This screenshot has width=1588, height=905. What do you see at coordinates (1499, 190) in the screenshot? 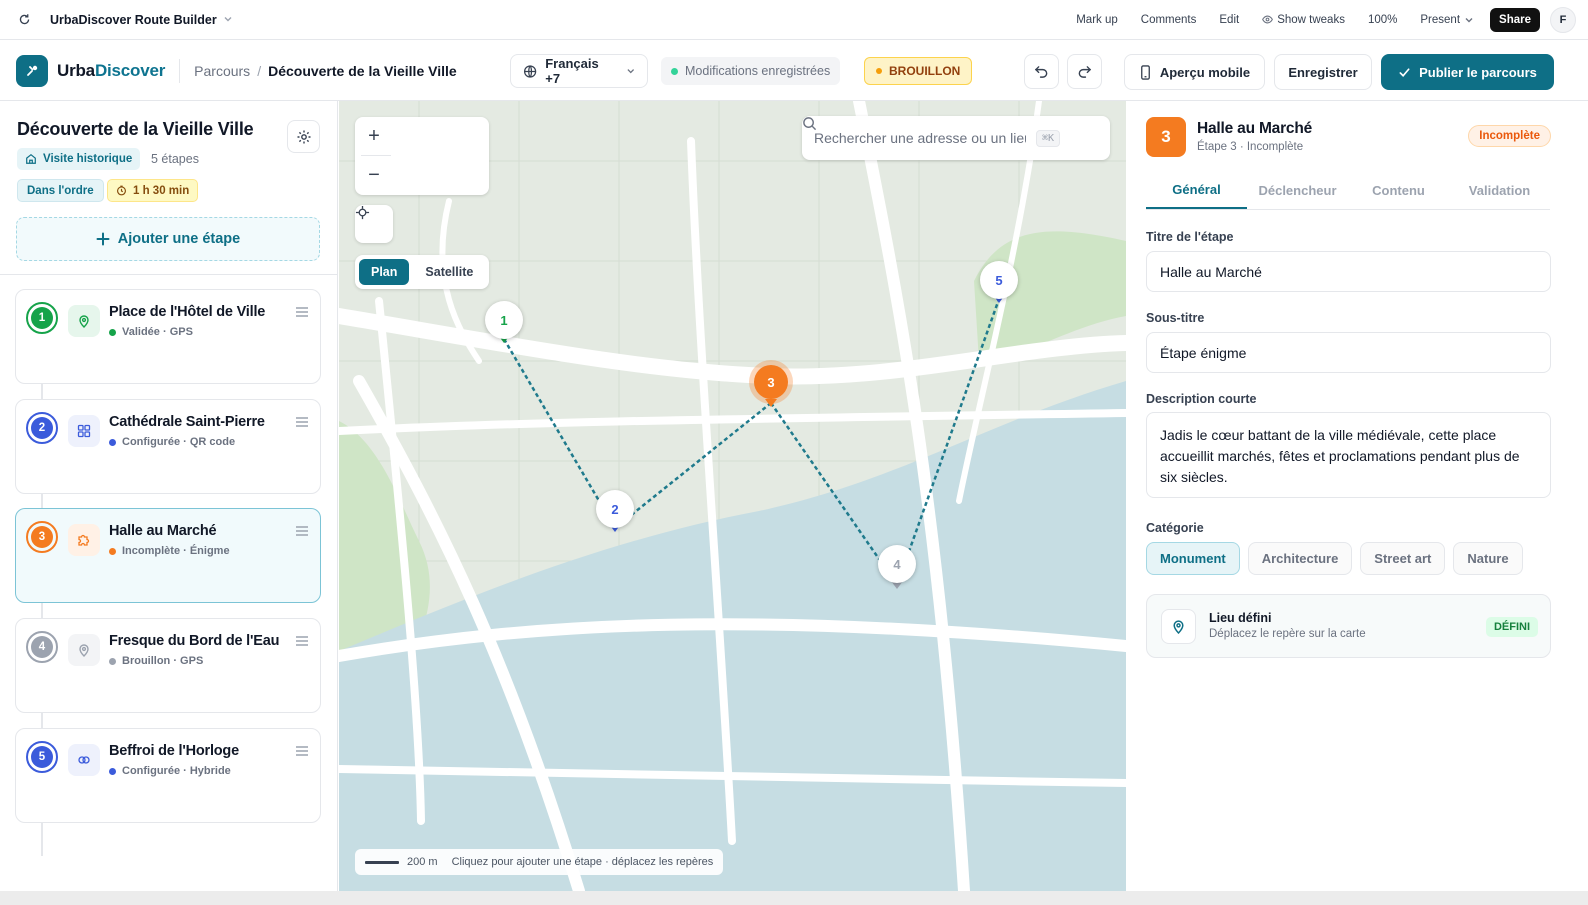
I see `tab-validation: Validation` at bounding box center [1499, 190].